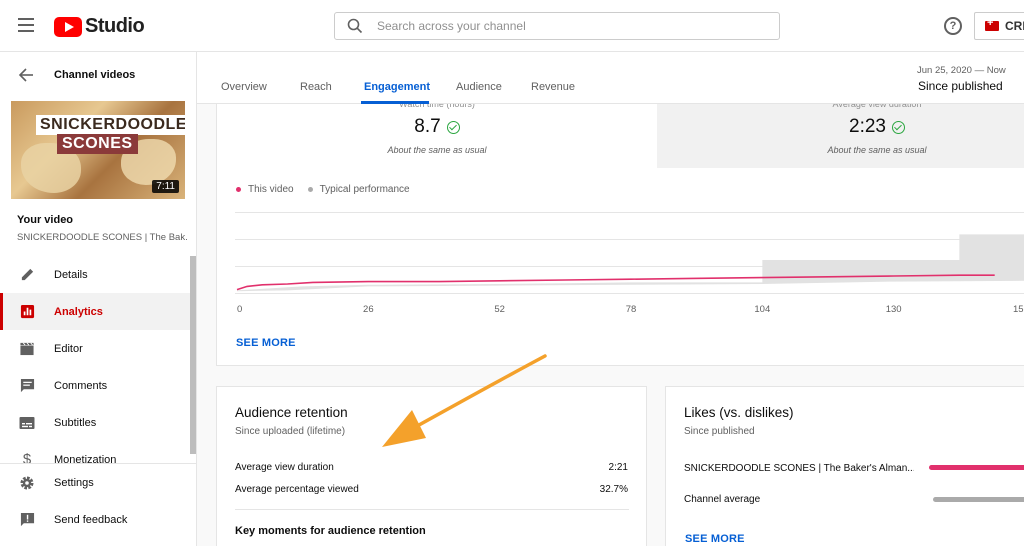  I want to click on metric-label: Average view duration, so click(877, 106).